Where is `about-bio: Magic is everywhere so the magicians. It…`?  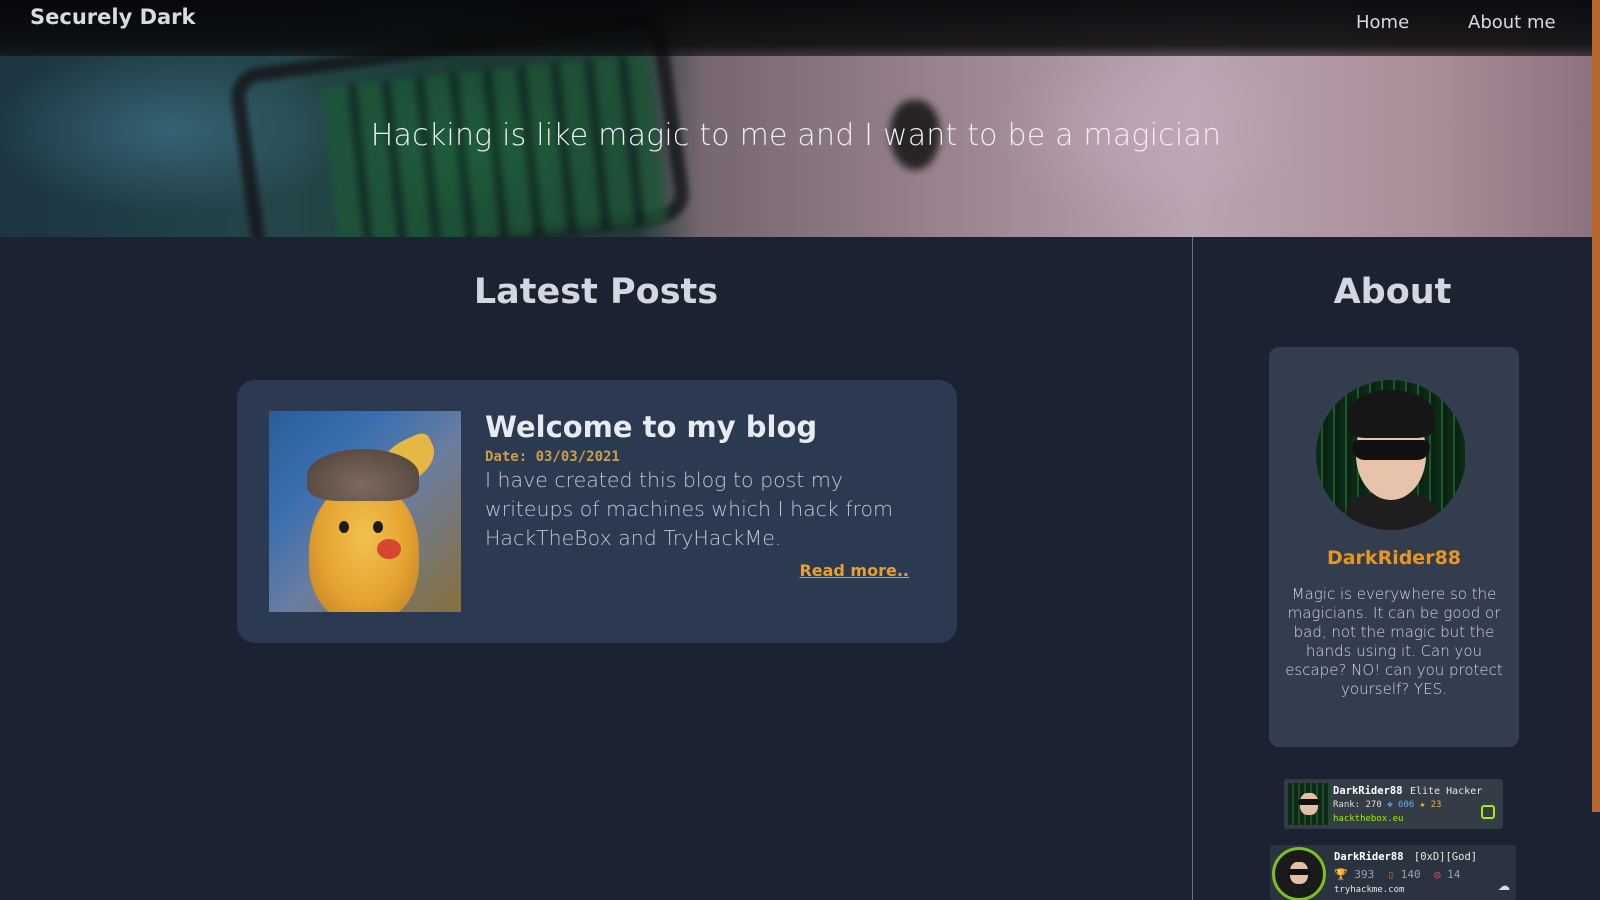 about-bio: Magic is everywhere so the magicians. It… is located at coordinates (1394, 641).